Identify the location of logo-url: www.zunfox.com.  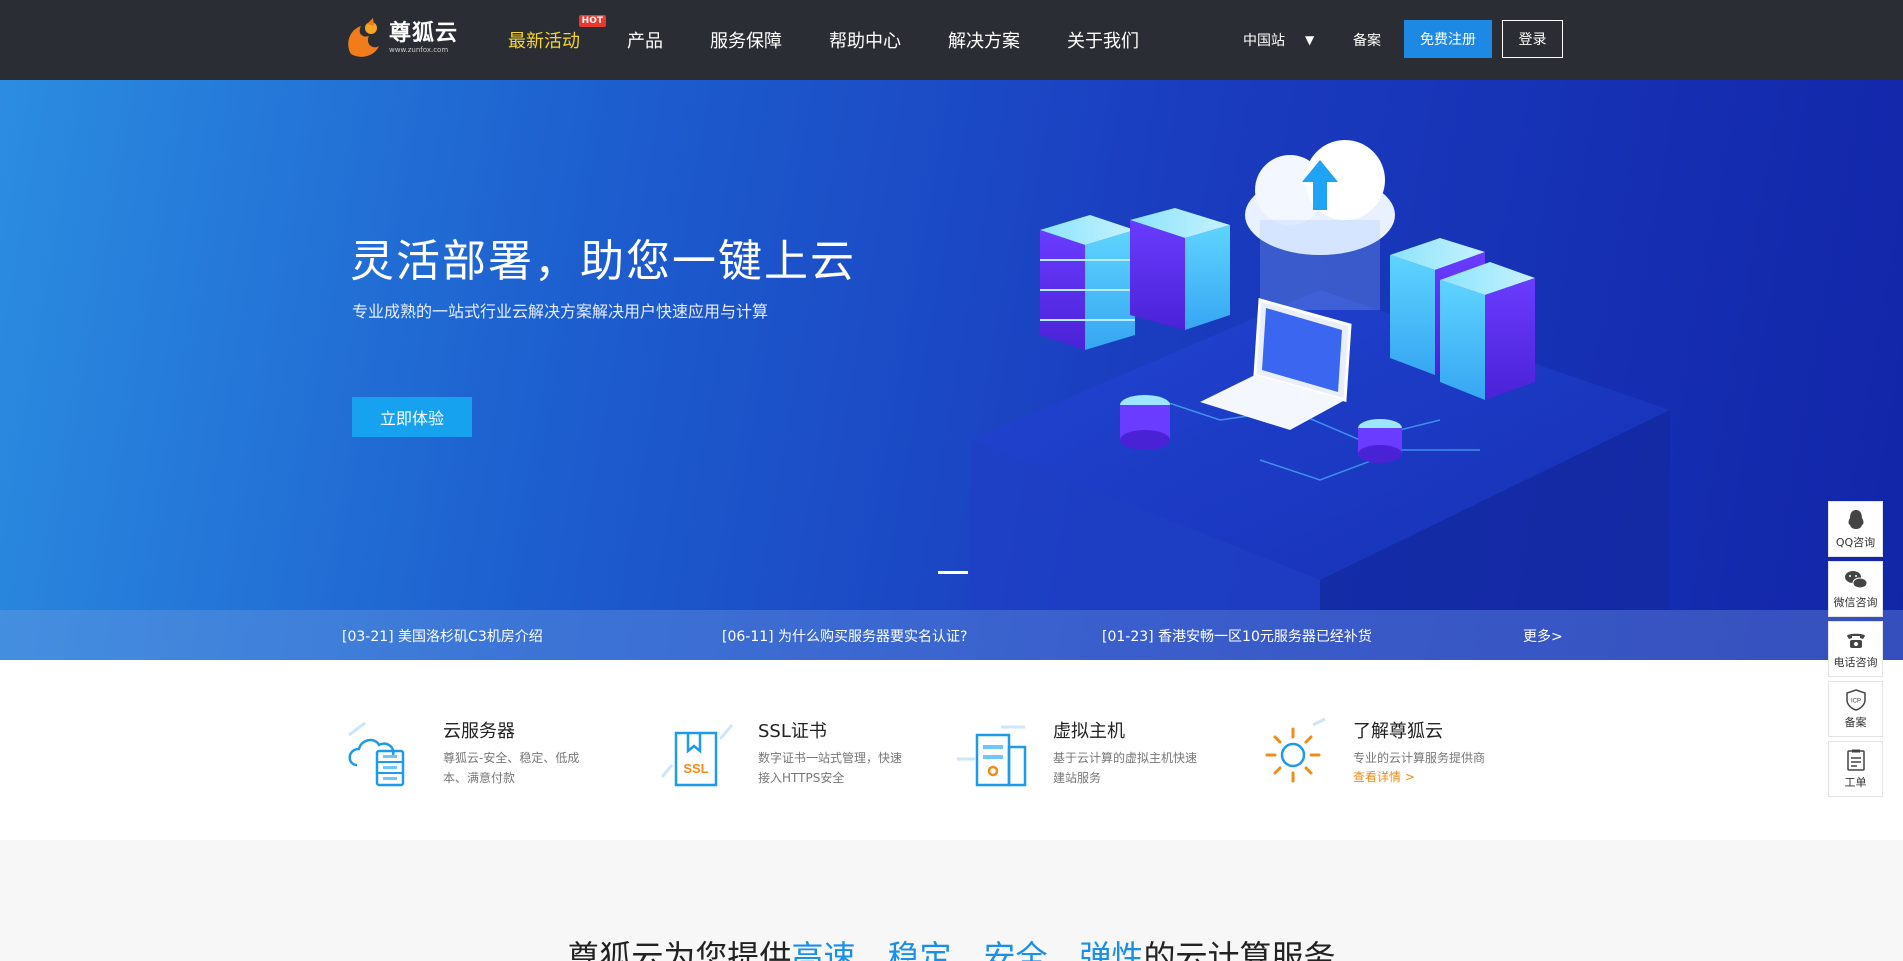
(419, 50).